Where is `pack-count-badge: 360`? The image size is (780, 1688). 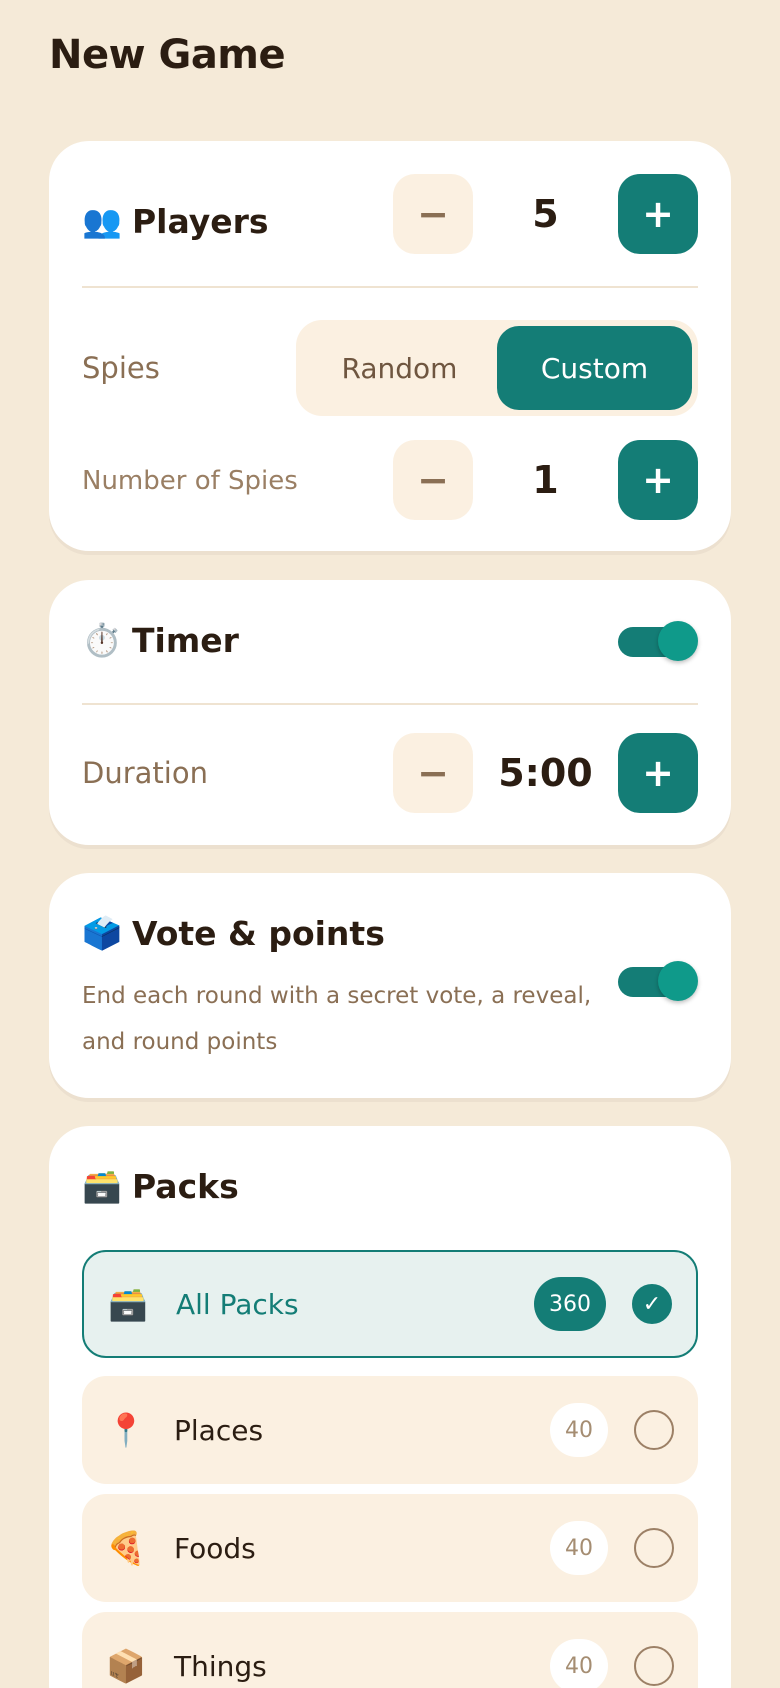
pack-count-badge: 360 is located at coordinates (570, 1304).